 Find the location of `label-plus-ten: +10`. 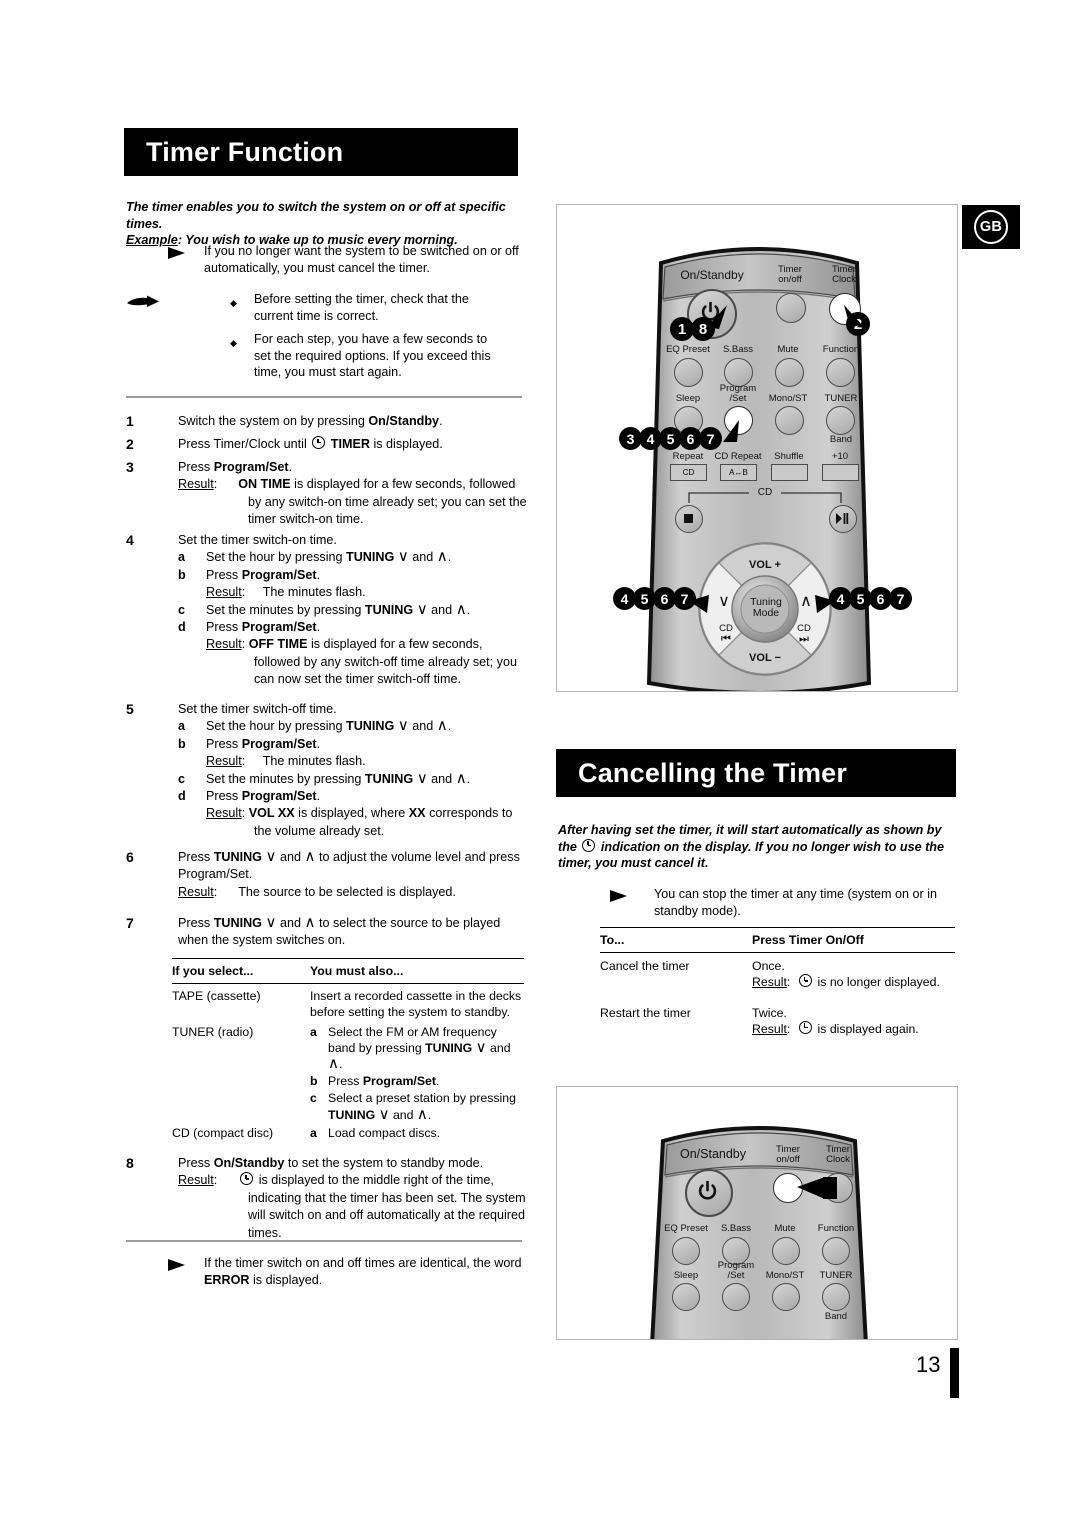

label-plus-ten: +10 is located at coordinates (840, 456).